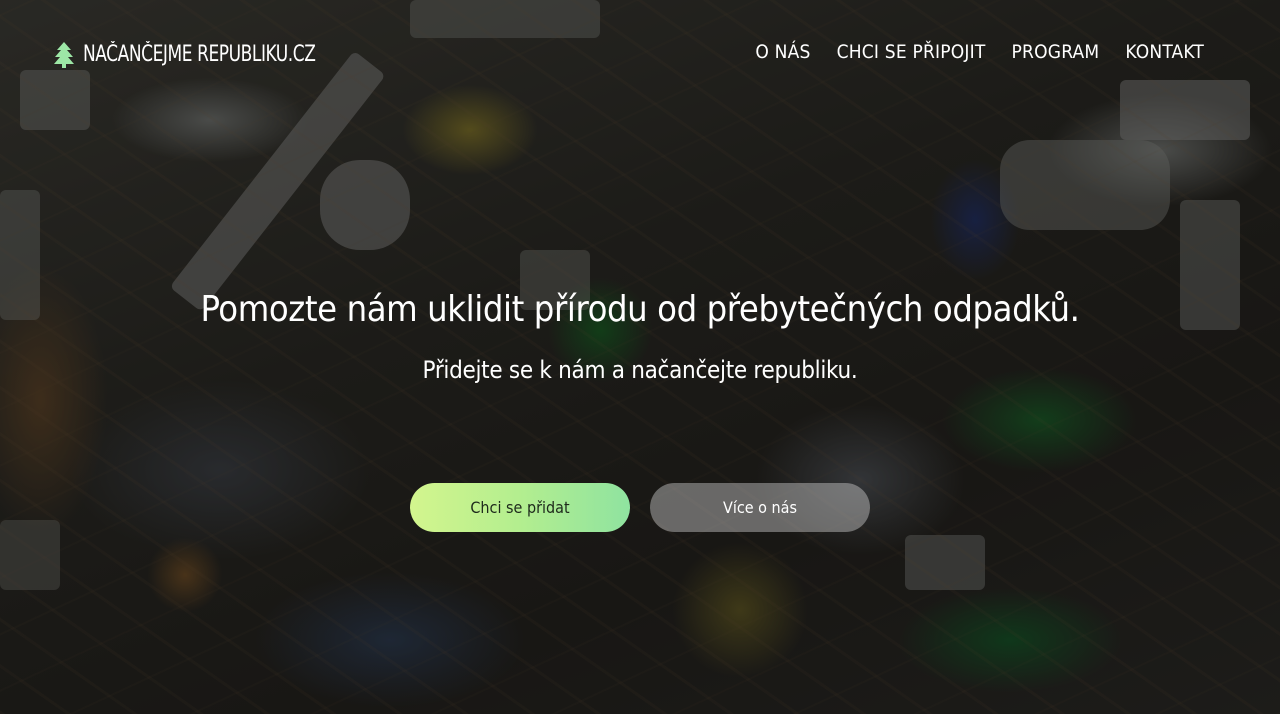 The width and height of the screenshot is (1280, 714). Describe the element at coordinates (911, 52) in the screenshot. I see `nav-item-chci-se-pripojit: CHCI SE PŘIPOJIT` at that location.